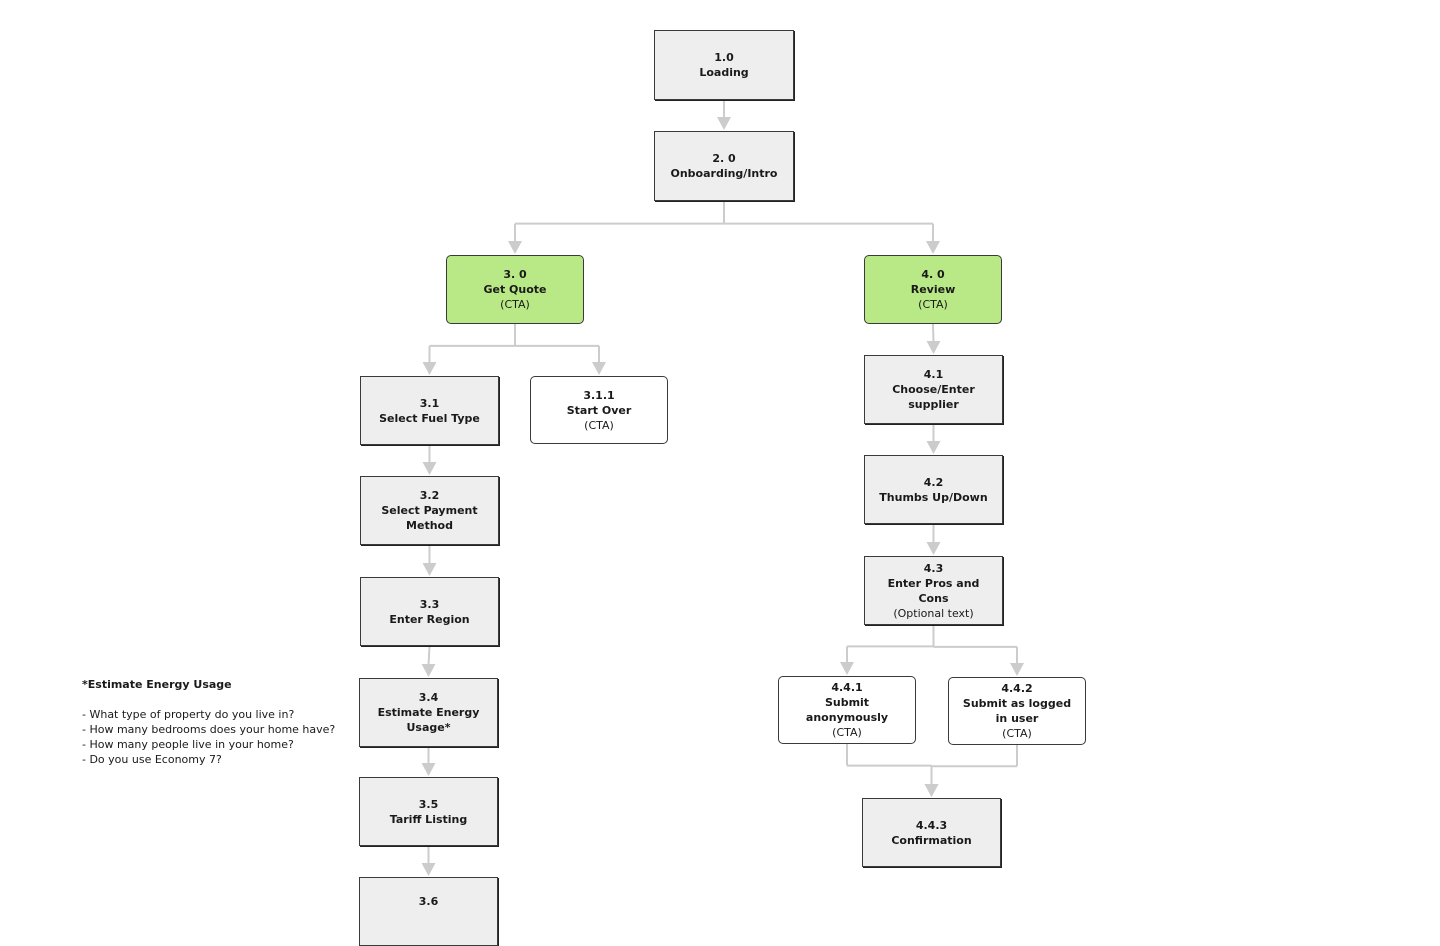  Describe the element at coordinates (428, 911) in the screenshot. I see `node-3-6: 3.6` at that location.